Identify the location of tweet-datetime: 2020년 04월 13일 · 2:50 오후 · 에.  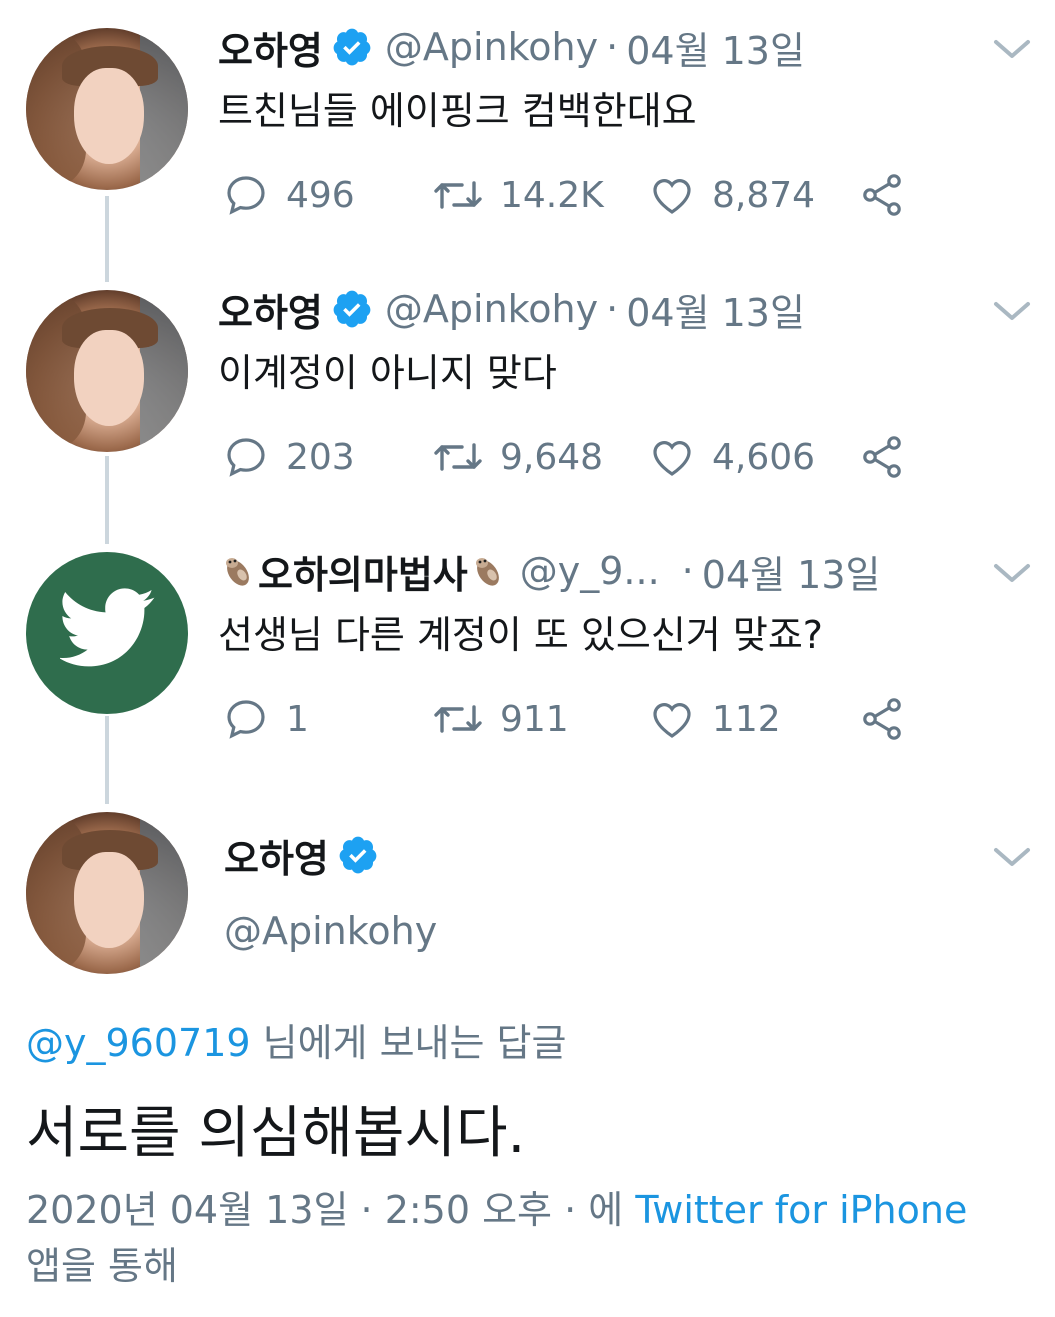
(330, 1210).